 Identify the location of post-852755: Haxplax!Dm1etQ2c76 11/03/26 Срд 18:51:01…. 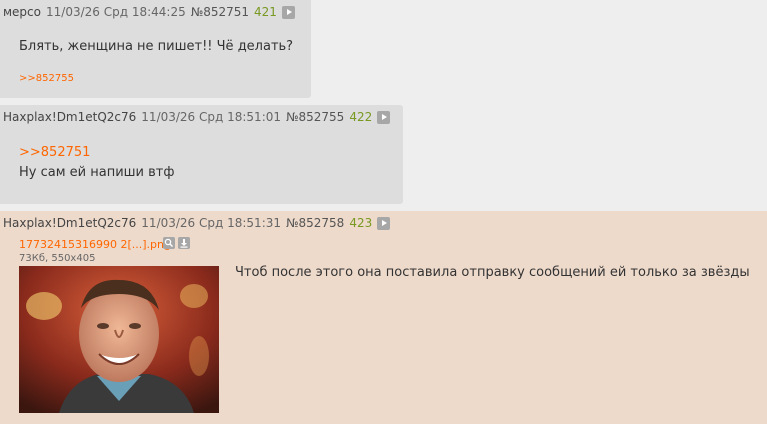
(201, 154).